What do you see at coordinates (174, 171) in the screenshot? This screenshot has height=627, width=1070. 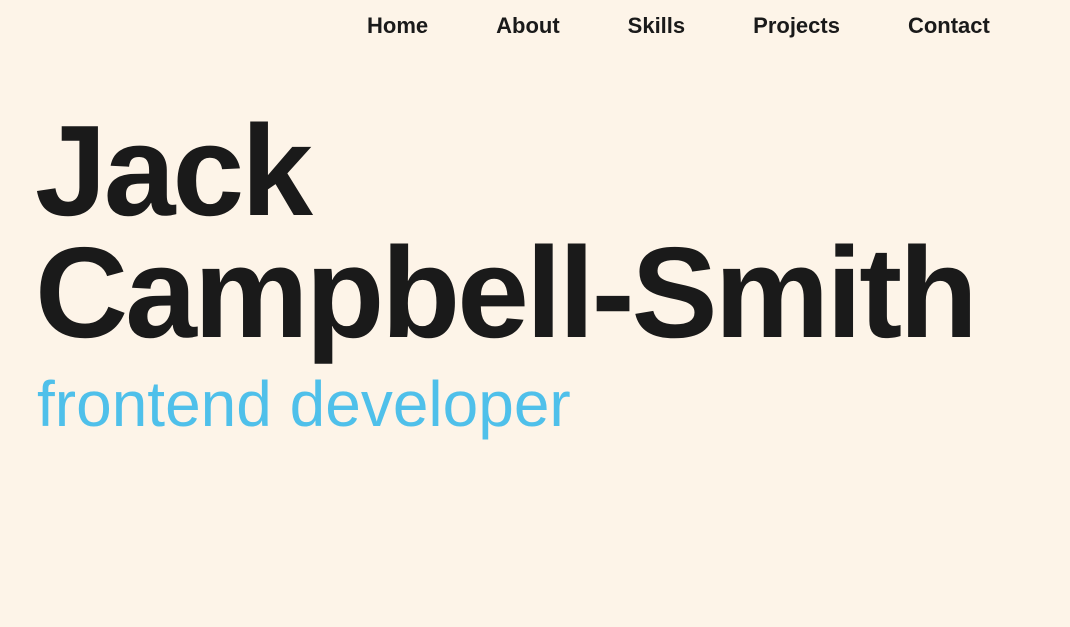 I see `hero-first-name: Jack` at bounding box center [174, 171].